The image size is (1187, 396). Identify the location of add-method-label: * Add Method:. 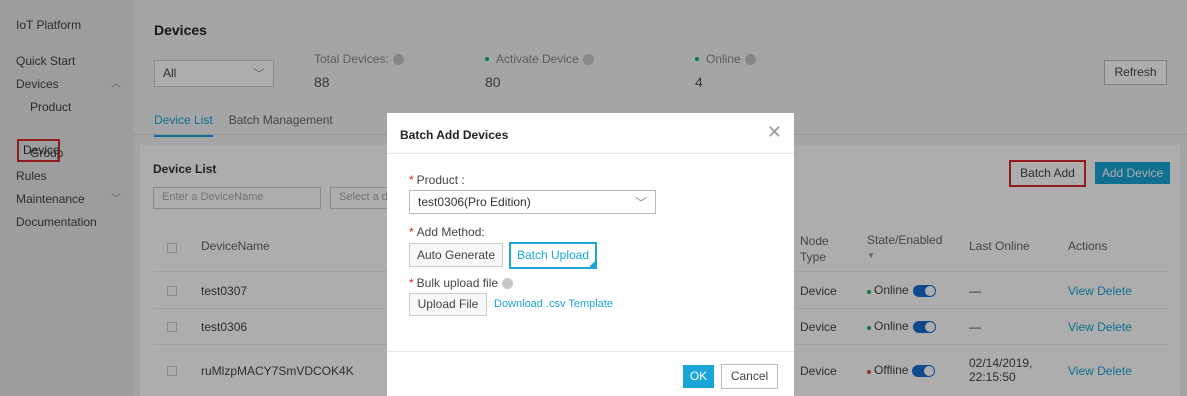
(447, 232).